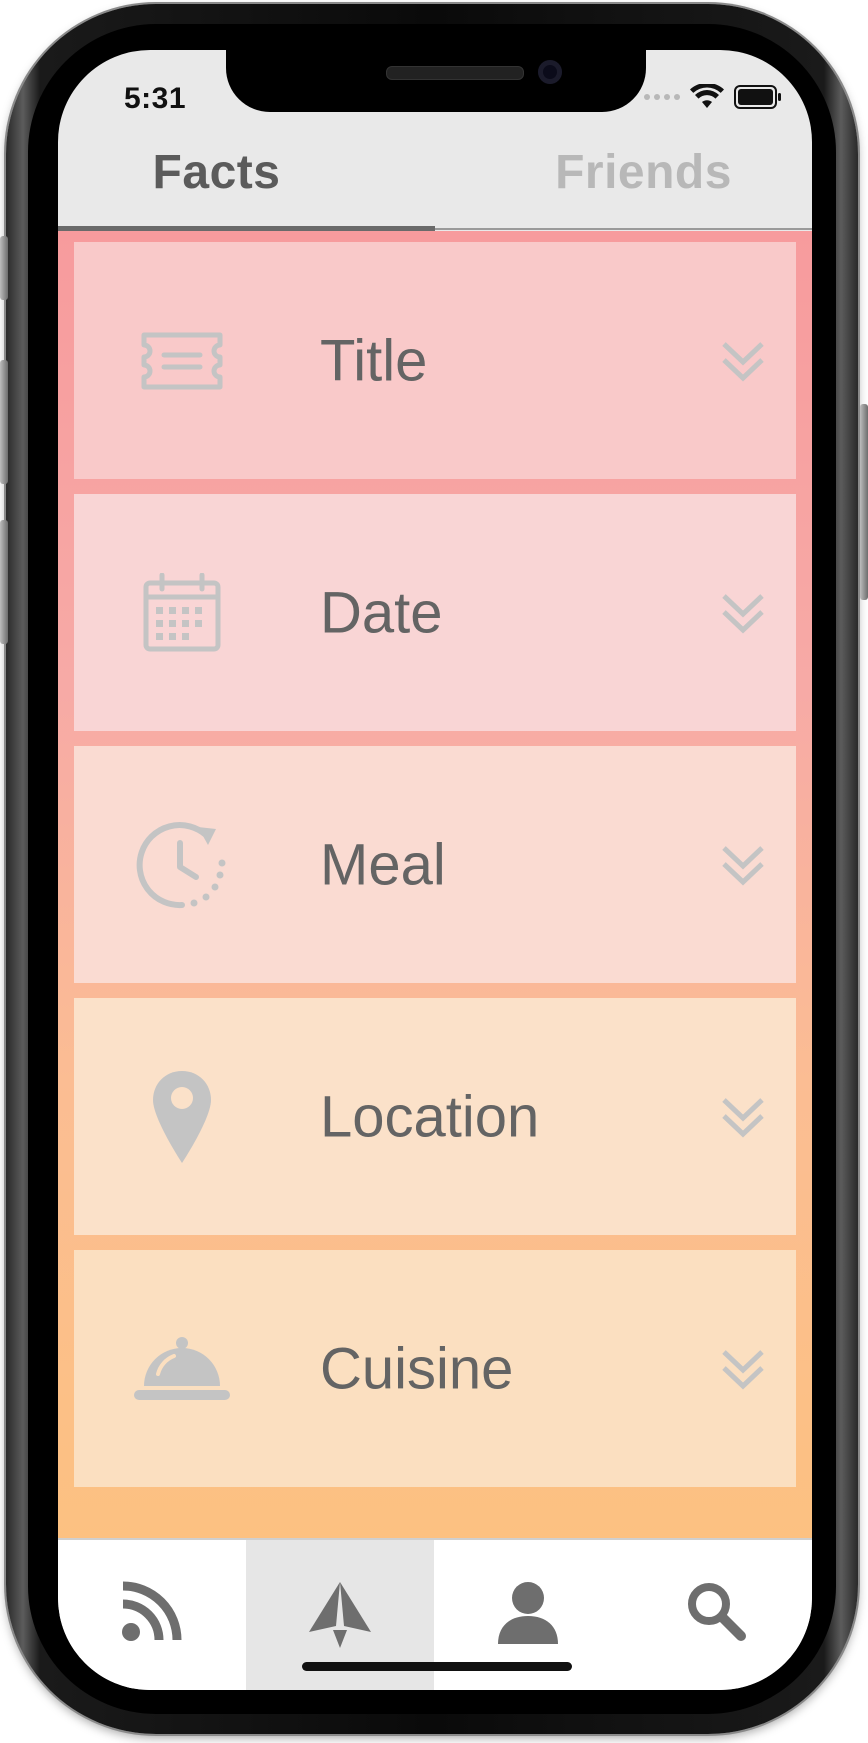  I want to click on top-tab-bar: Facts Friends, so click(435, 172).